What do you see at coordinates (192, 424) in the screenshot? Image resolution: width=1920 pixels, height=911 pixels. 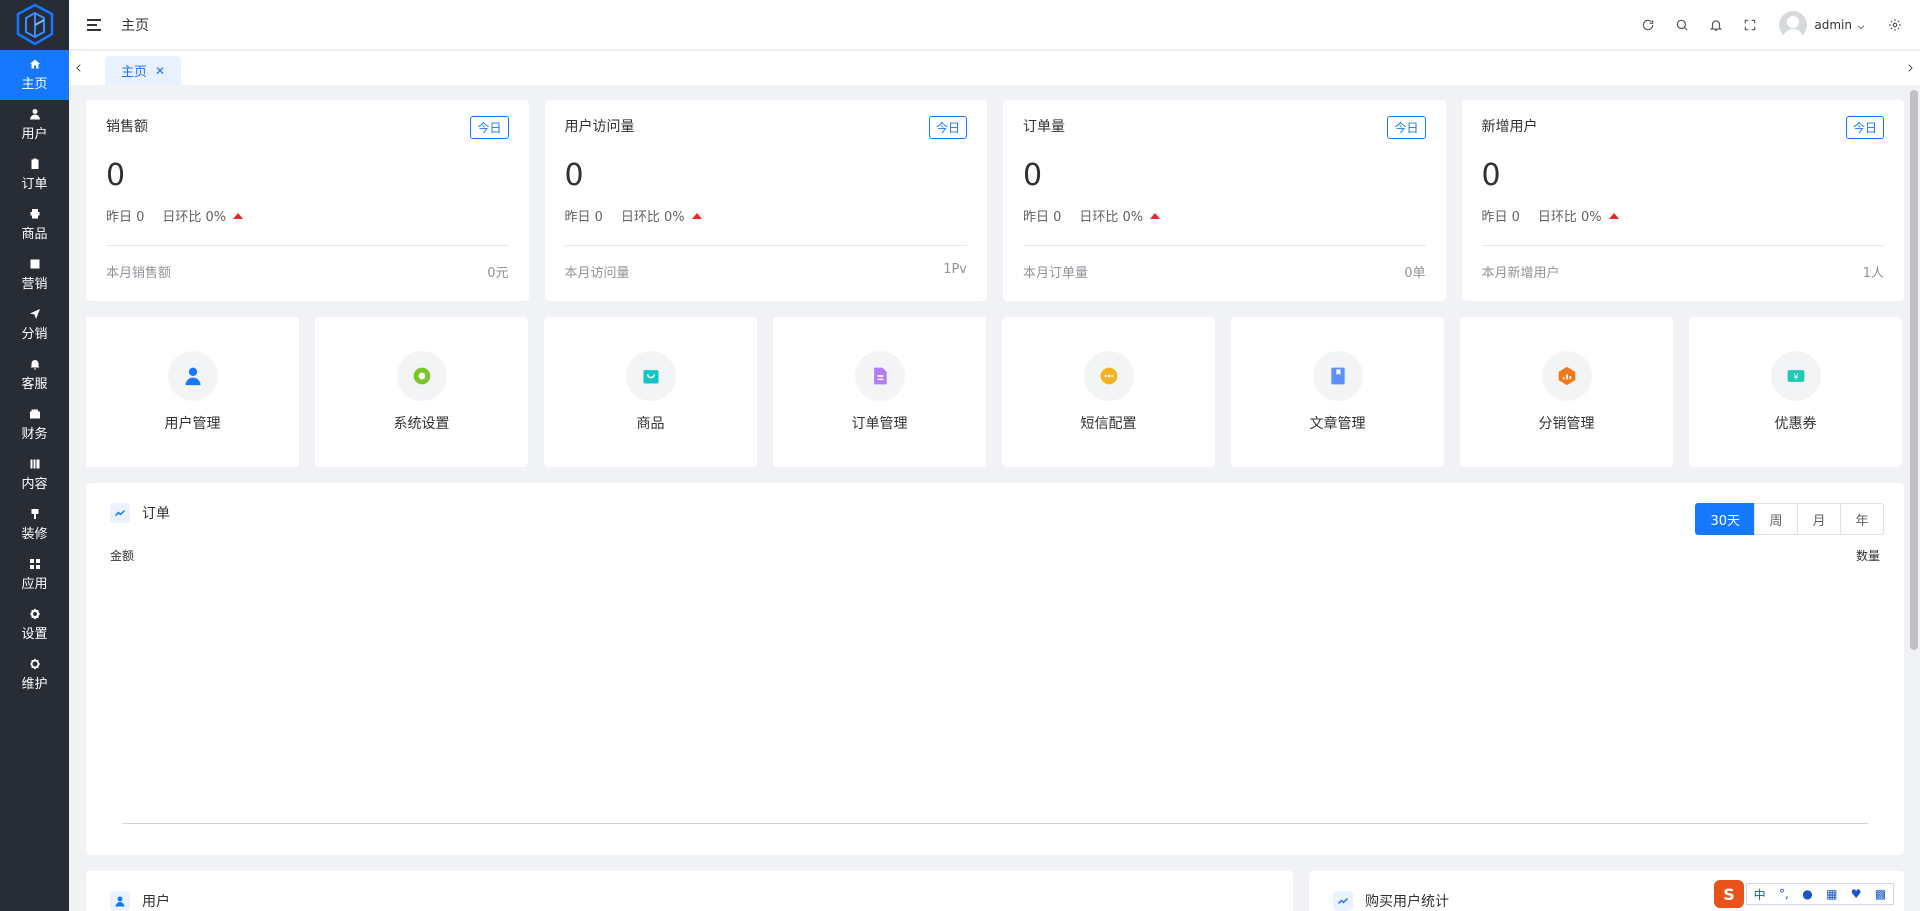 I see `quick-link-label: 用户管理` at bounding box center [192, 424].